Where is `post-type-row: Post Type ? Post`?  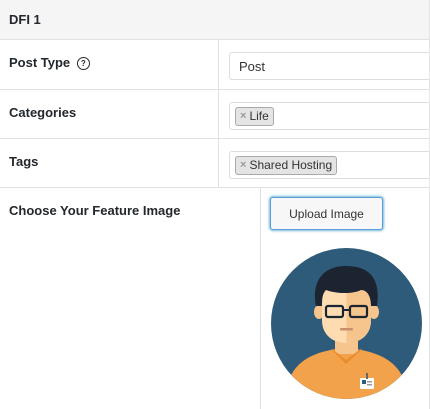
post-type-row: Post Type ? Post is located at coordinates (214, 65).